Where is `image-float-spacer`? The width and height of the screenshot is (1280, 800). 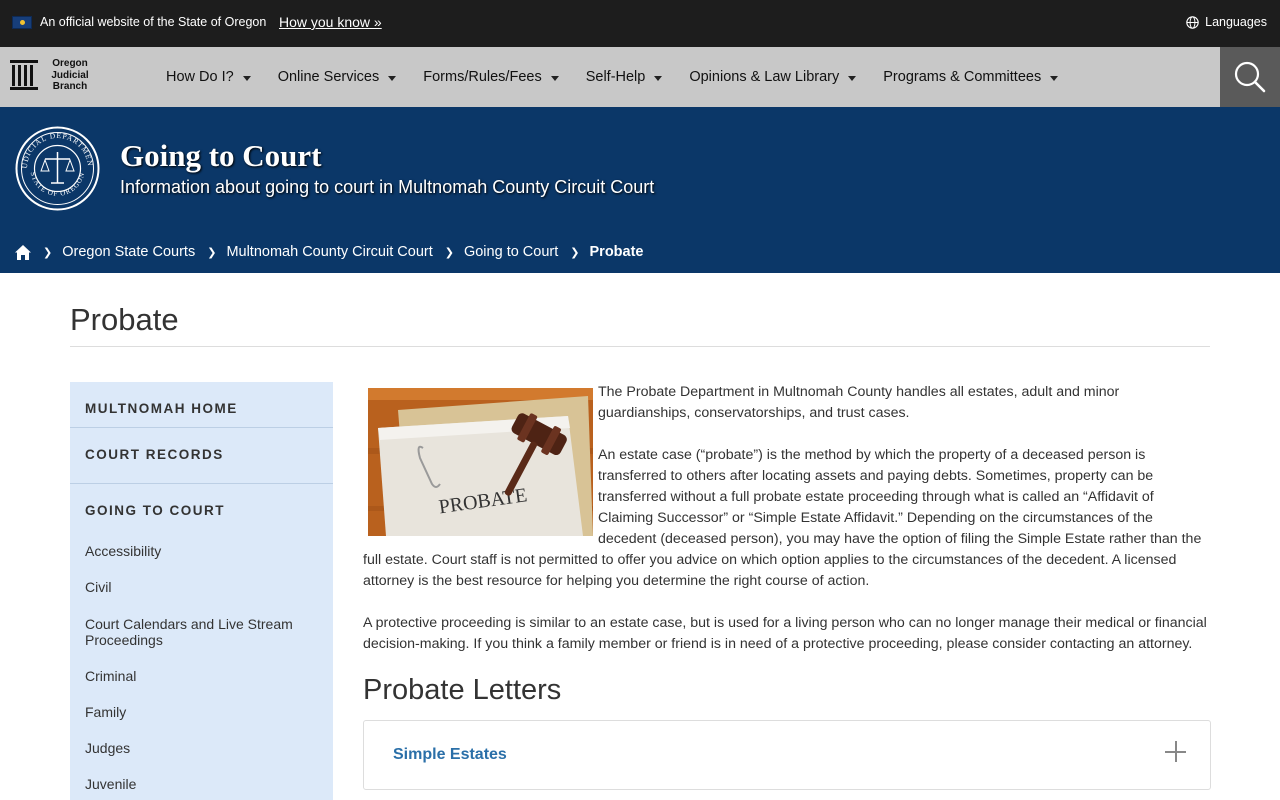 image-float-spacer is located at coordinates (480, 494).